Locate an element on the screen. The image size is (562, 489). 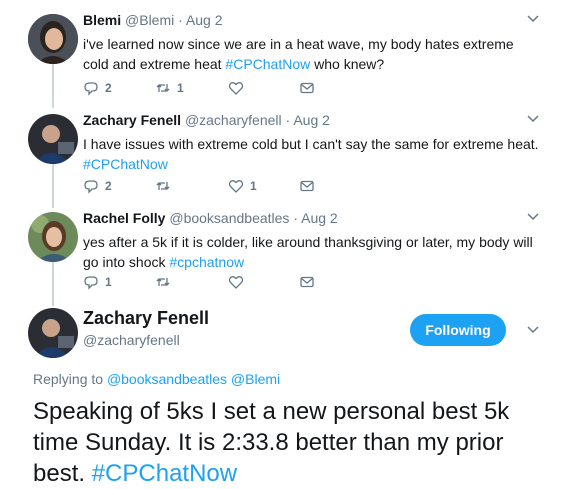
retweet-button: 1 is located at coordinates (169, 88).